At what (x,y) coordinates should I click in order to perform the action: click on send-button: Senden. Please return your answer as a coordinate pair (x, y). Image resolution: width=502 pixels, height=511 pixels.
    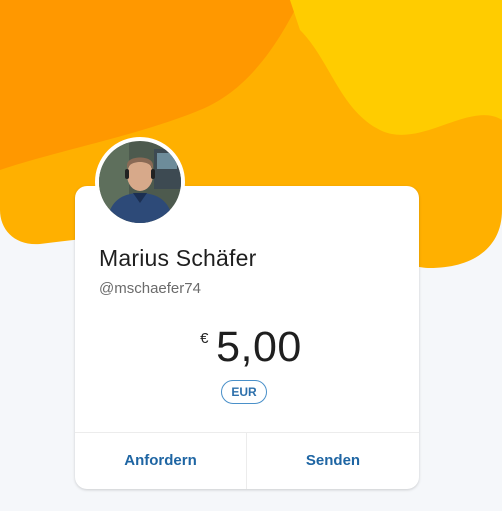
    Looking at the image, I should click on (333, 461).